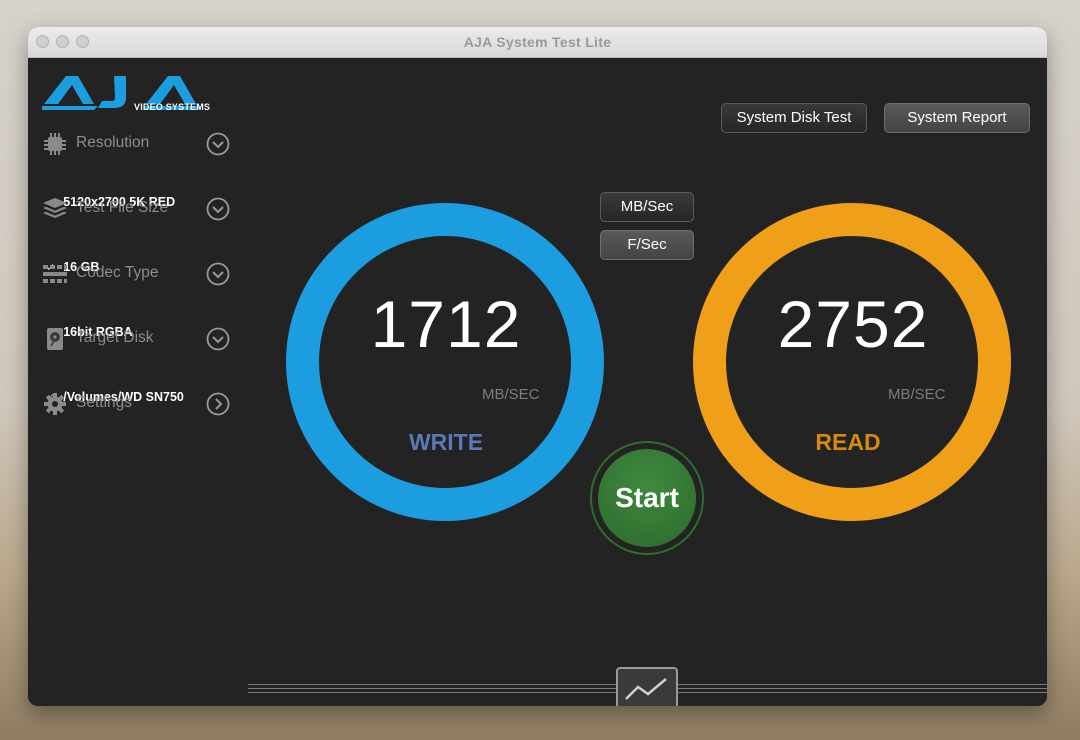 This screenshot has width=1080, height=740. I want to click on sidebar-item-codec-type: Codec Type, so click(137, 274).